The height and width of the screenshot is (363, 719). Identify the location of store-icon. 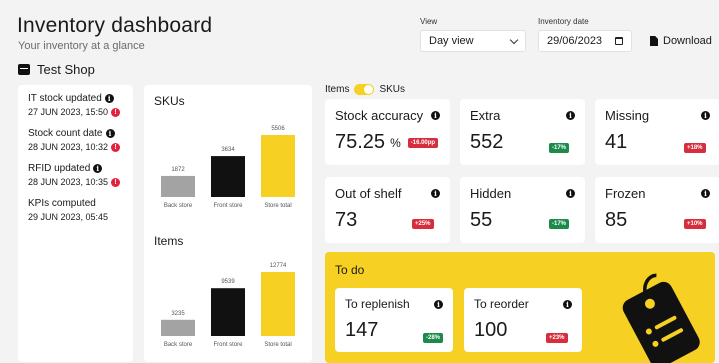
(24, 69).